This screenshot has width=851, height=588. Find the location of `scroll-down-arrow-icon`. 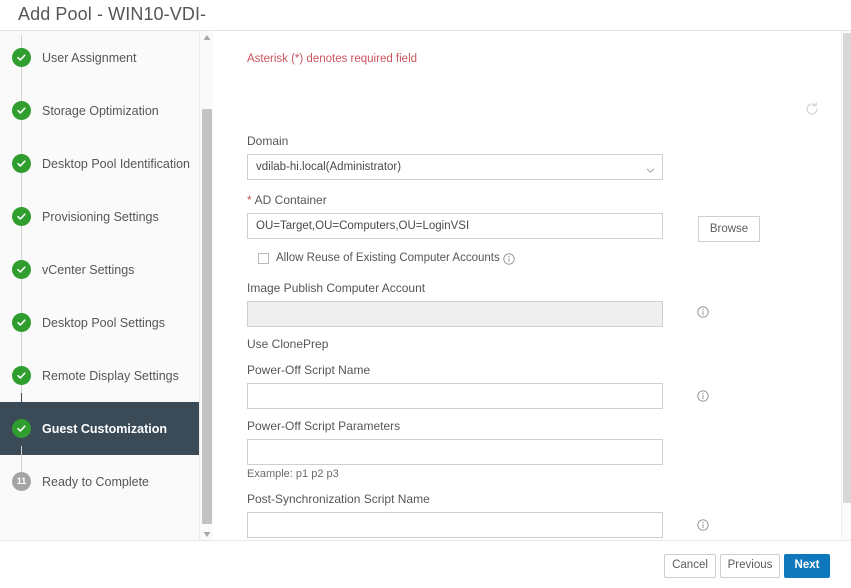

scroll-down-arrow-icon is located at coordinates (206, 534).